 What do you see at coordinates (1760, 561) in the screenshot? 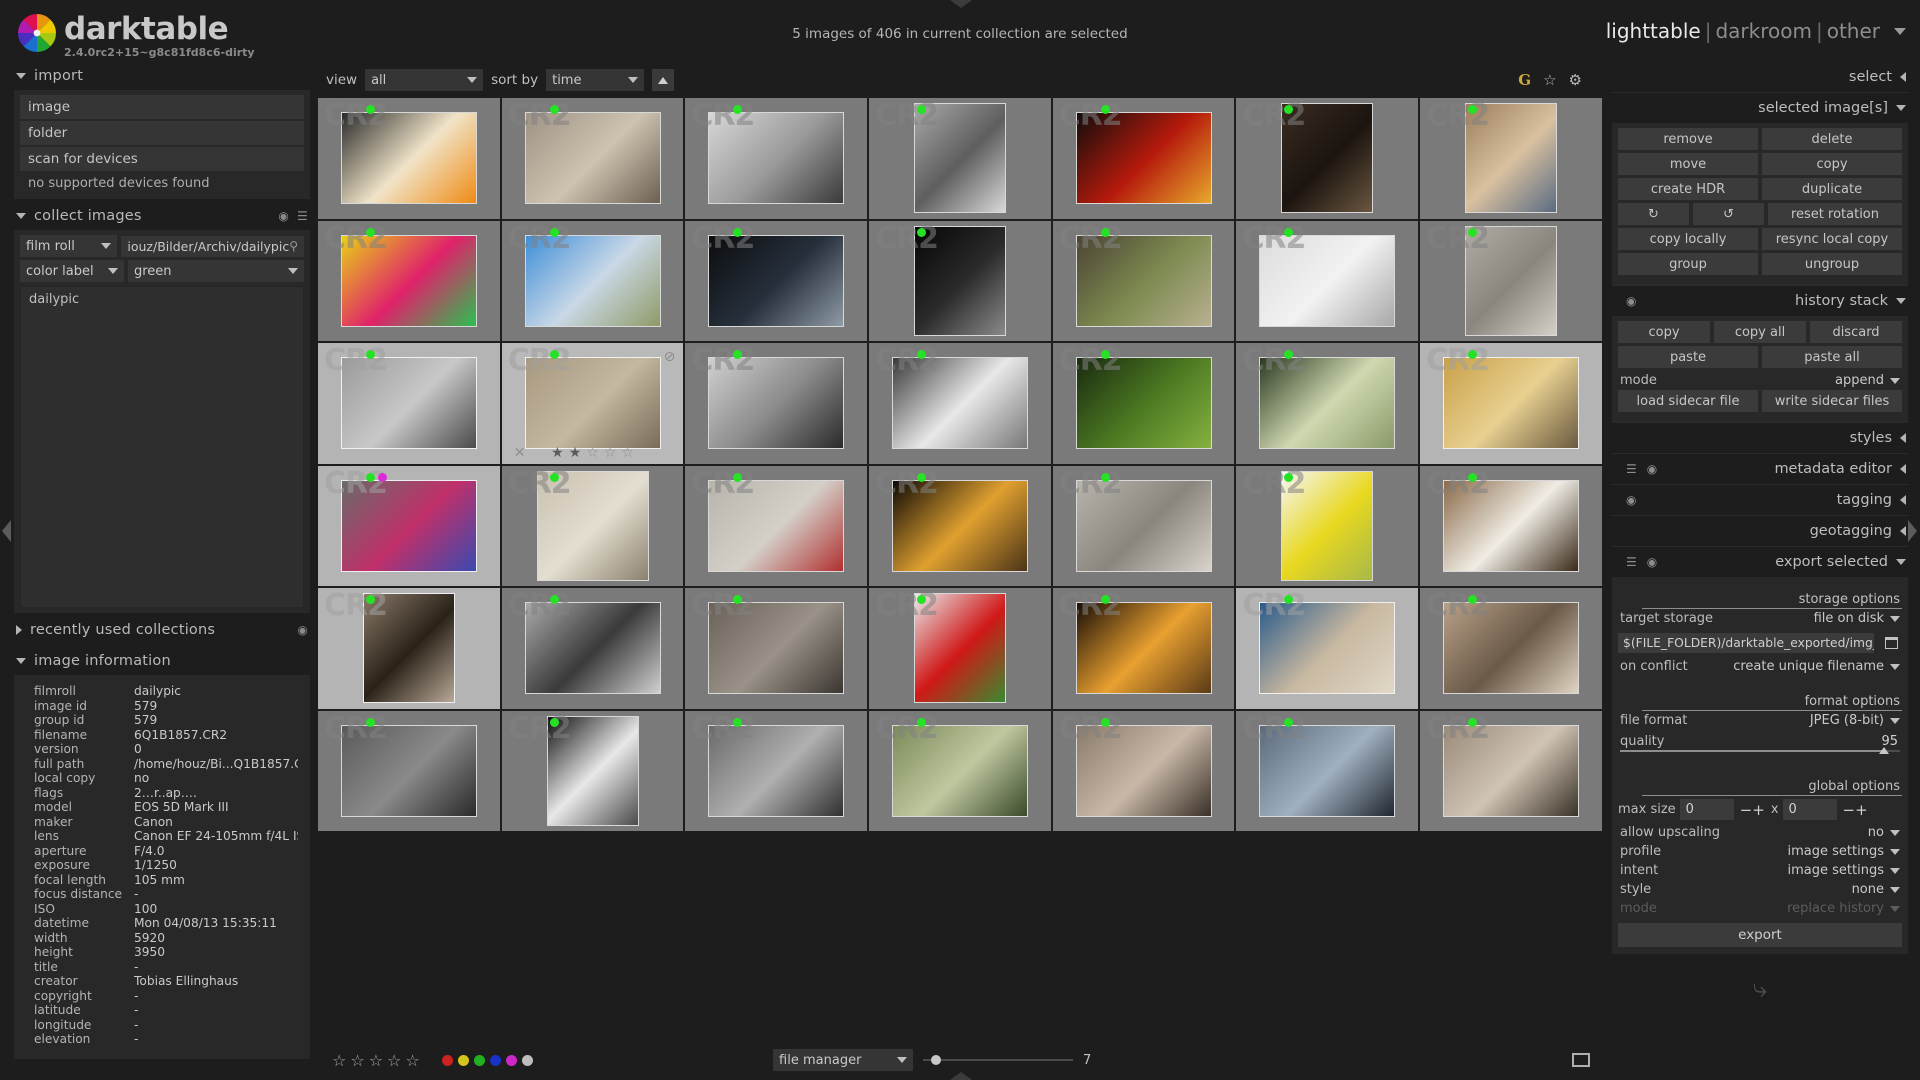
I see `module-export-selected-header: ☰ ◉ export selected` at bounding box center [1760, 561].